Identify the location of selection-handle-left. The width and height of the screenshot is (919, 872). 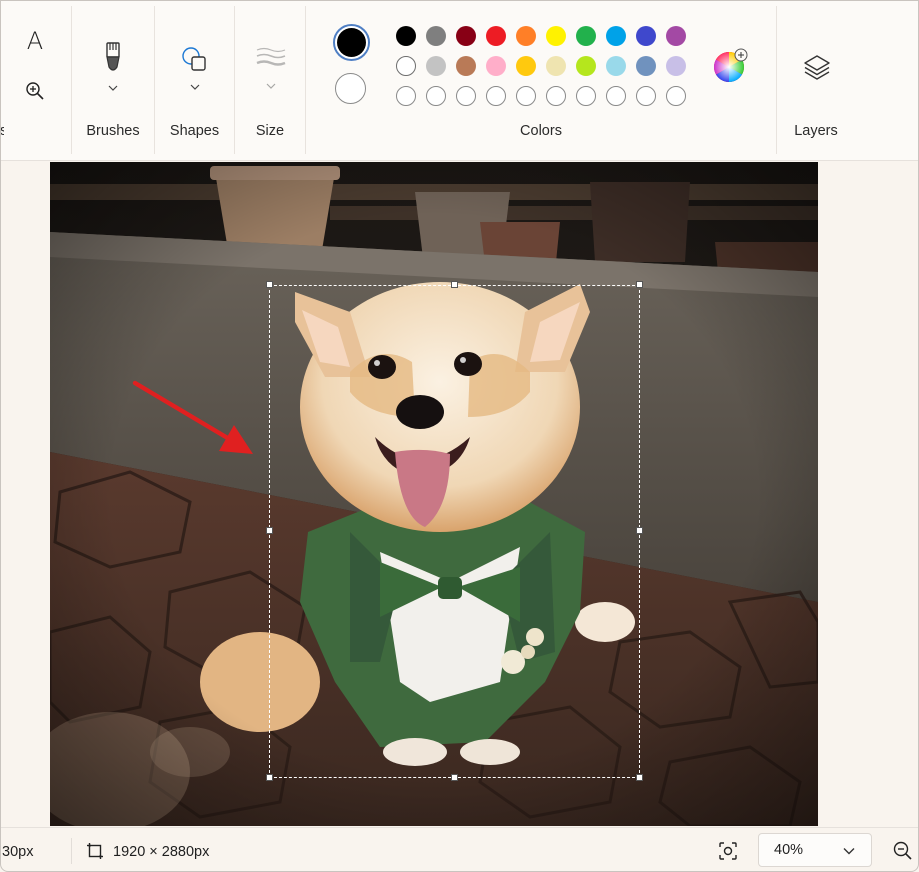
(269, 530).